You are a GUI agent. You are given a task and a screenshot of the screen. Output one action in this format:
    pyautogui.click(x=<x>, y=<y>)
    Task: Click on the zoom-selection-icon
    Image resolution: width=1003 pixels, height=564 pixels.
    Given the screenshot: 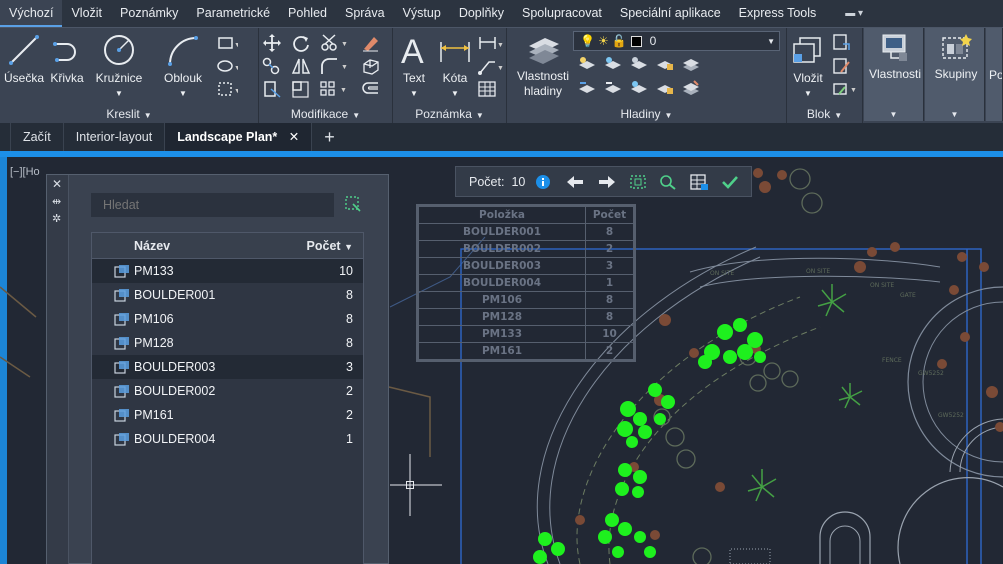 What is the action you would take?
    pyautogui.click(x=638, y=182)
    